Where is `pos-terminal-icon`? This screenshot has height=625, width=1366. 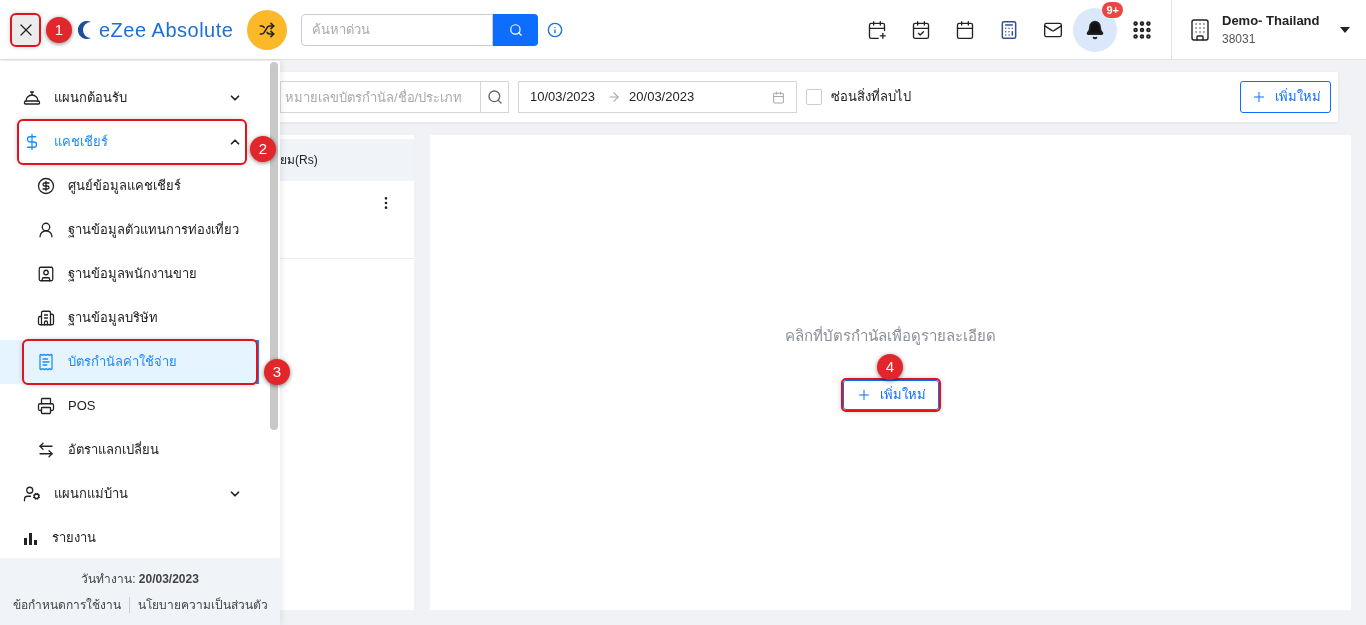
pos-terminal-icon is located at coordinates (46, 406).